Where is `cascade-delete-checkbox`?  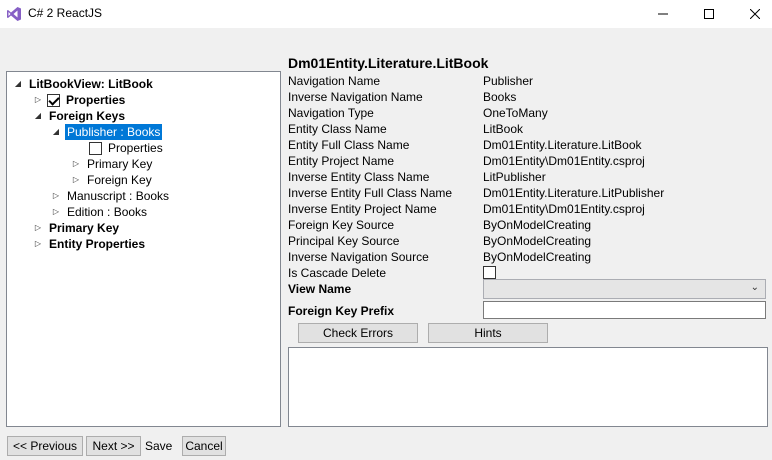 cascade-delete-checkbox is located at coordinates (489, 272).